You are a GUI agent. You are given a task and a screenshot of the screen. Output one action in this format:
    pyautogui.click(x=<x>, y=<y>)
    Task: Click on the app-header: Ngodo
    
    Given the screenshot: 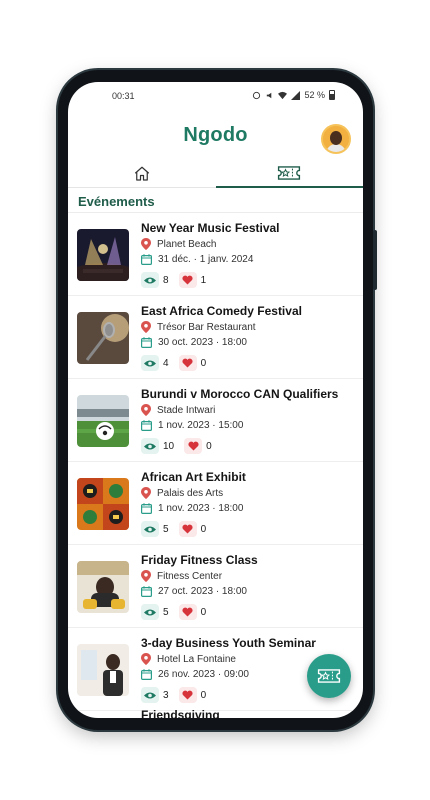 What is the action you would take?
    pyautogui.click(x=215, y=135)
    